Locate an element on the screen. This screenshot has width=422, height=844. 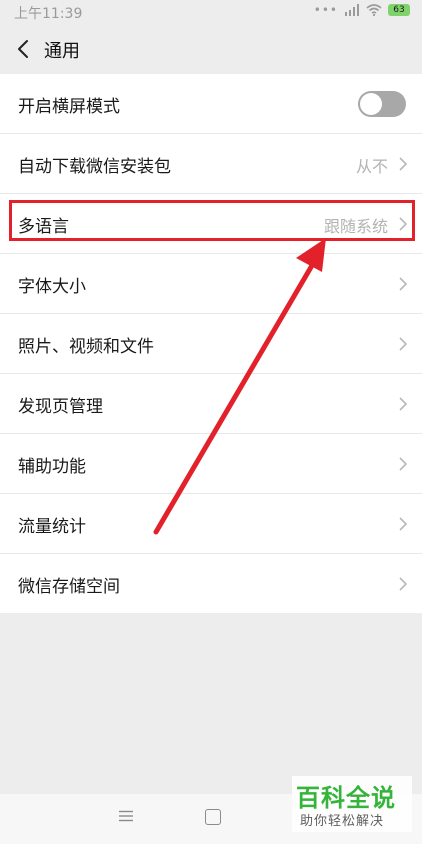
watermark-title: 百科全说 is located at coordinates (346, 798).